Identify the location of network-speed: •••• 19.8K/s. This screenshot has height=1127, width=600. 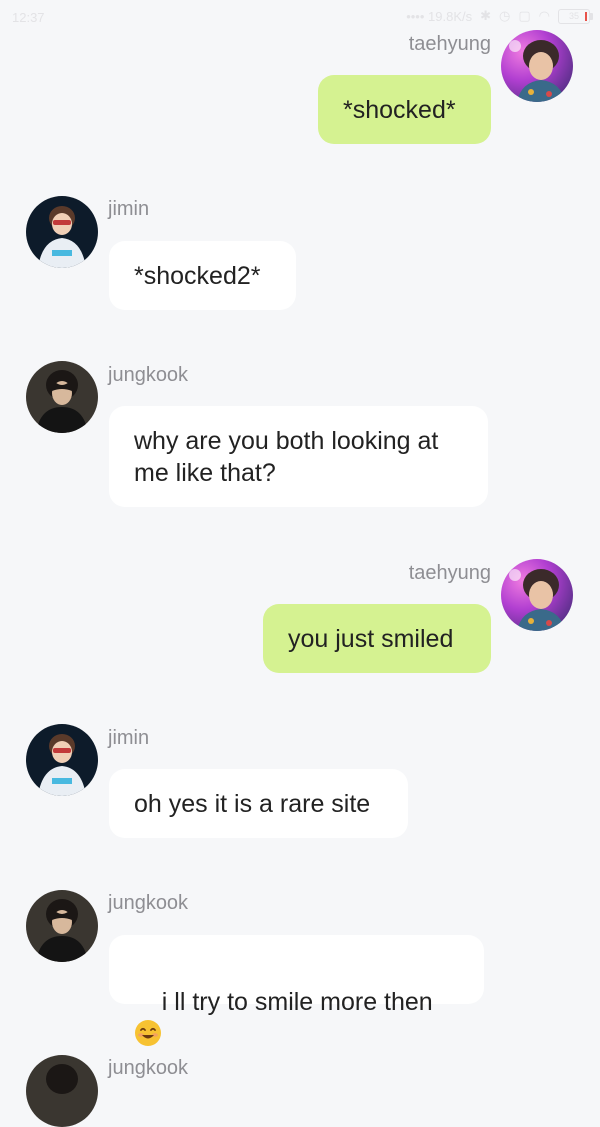
(439, 16).